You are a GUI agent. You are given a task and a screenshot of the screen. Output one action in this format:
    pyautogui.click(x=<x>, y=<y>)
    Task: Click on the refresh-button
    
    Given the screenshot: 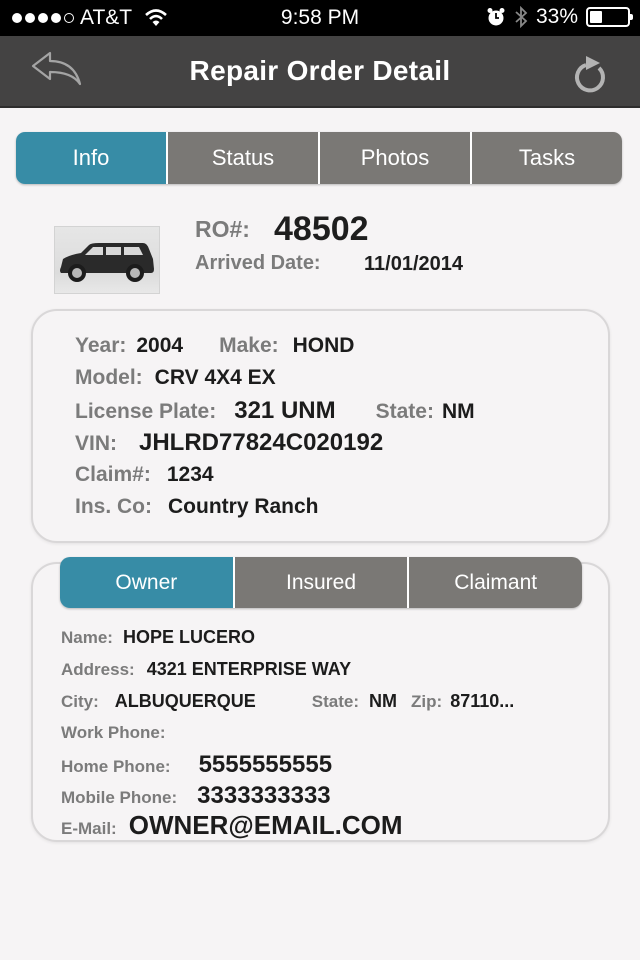 What is the action you would take?
    pyautogui.click(x=591, y=71)
    